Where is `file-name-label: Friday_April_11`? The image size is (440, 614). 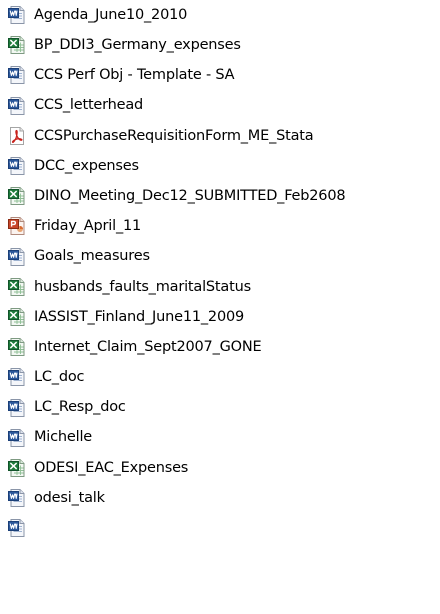
file-name-label: Friday_April_11 is located at coordinates (88, 226).